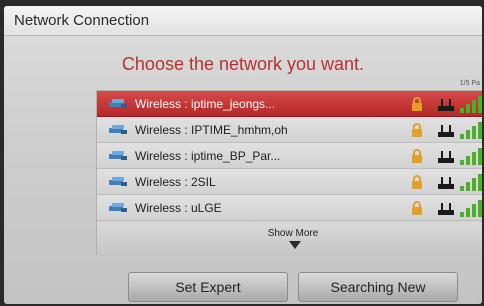 Image resolution: width=484 pixels, height=306 pixels. What do you see at coordinates (243, 21) in the screenshot?
I see `title-bar: Network Connection` at bounding box center [243, 21].